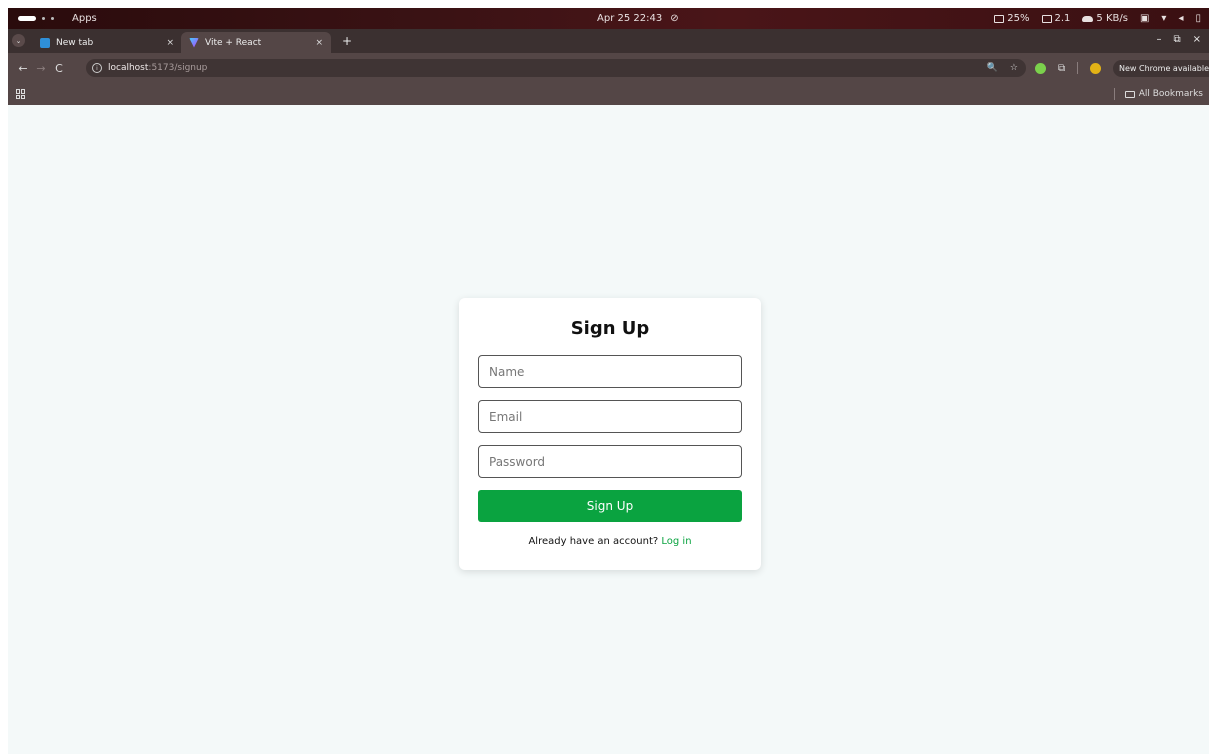 The image size is (1209, 754). I want to click on workspace-active-icon, so click(27, 18).